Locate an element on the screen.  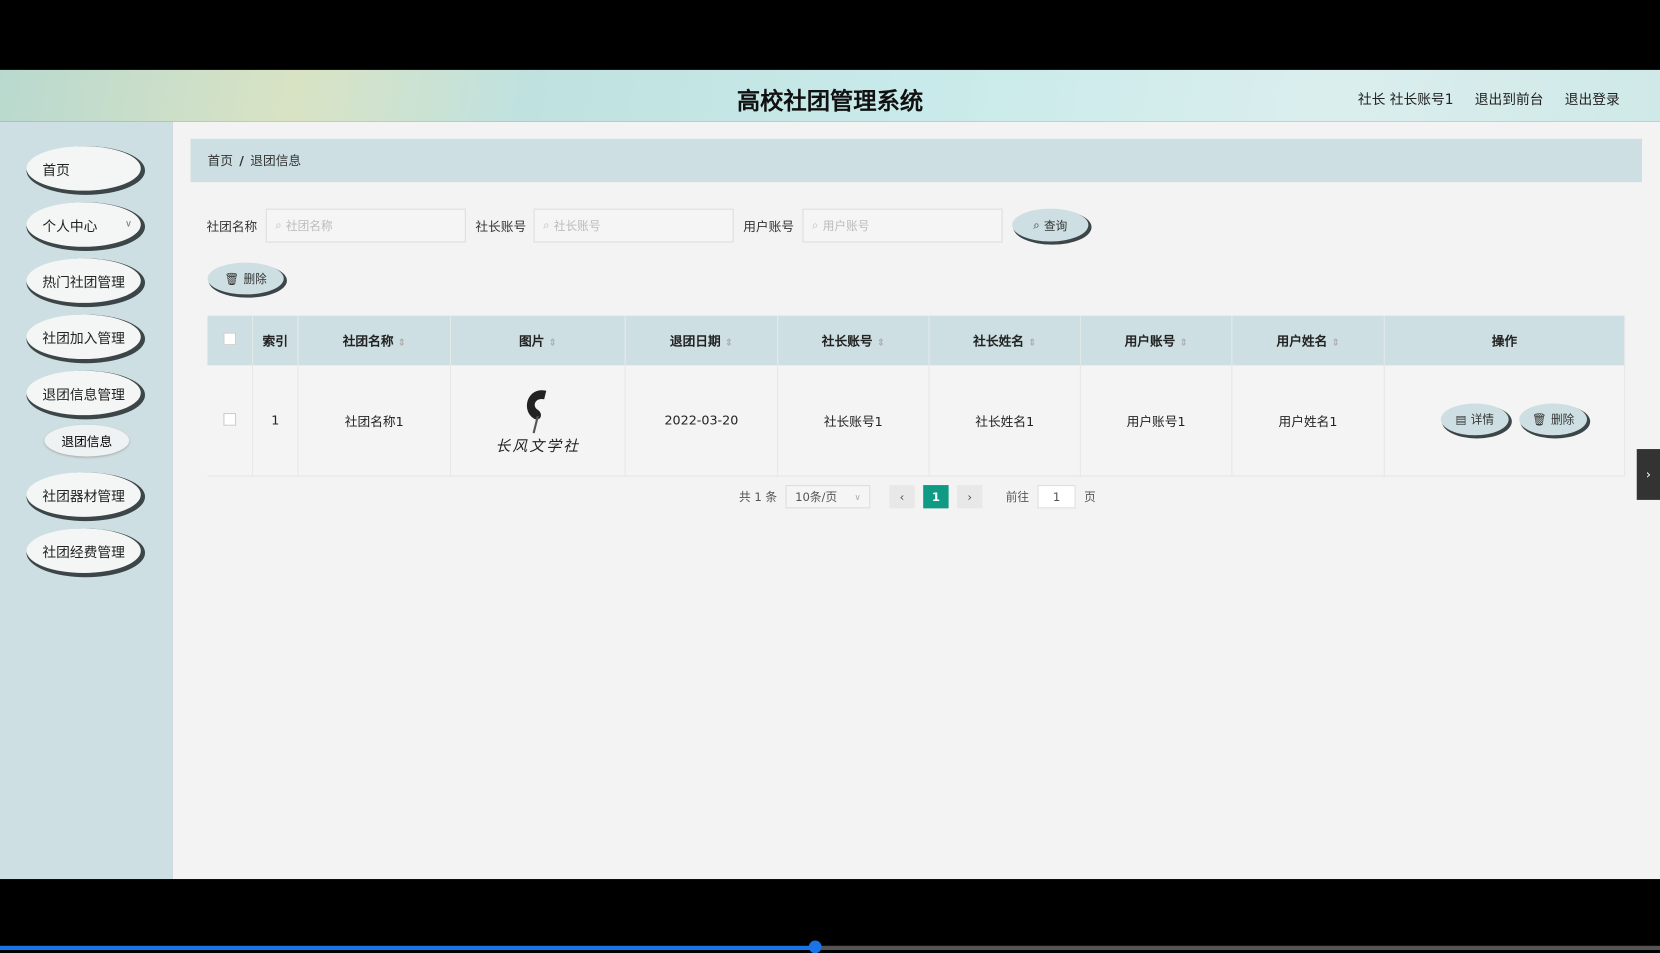
sidebar-item-profile: 个人中心 ∨ is located at coordinates (83, 224).